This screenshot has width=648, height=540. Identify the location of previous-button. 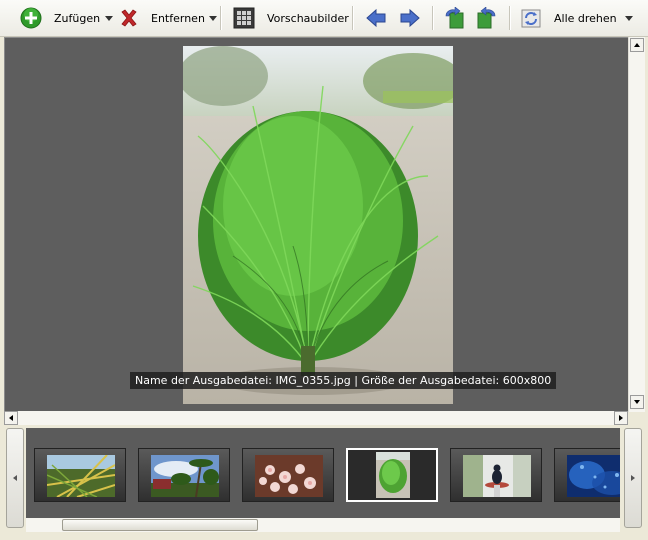
(376, 18).